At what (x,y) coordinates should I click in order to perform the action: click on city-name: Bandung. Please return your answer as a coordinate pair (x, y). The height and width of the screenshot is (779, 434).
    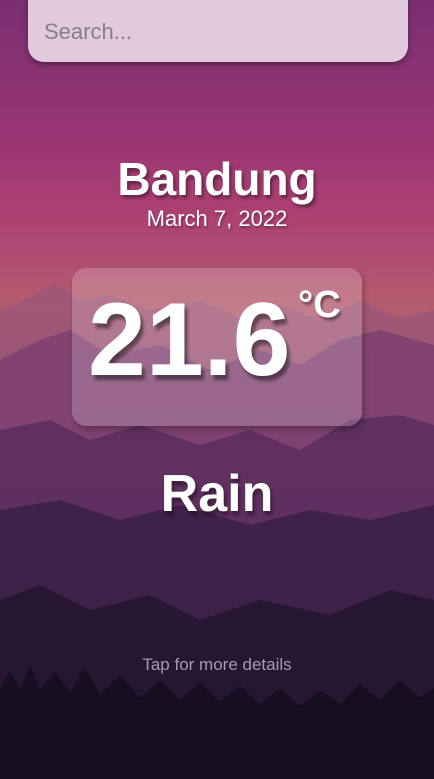
    Looking at the image, I should click on (217, 179).